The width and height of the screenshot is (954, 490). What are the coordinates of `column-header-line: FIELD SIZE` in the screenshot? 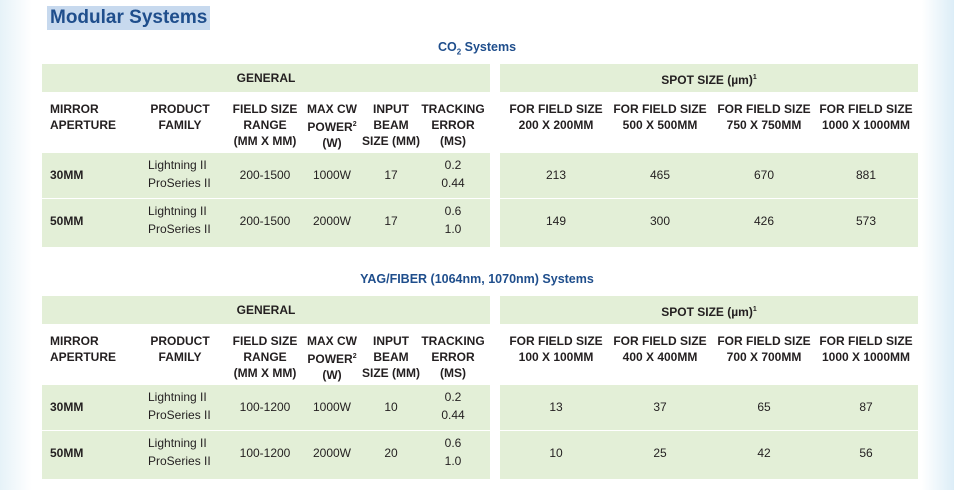 It's located at (265, 341).